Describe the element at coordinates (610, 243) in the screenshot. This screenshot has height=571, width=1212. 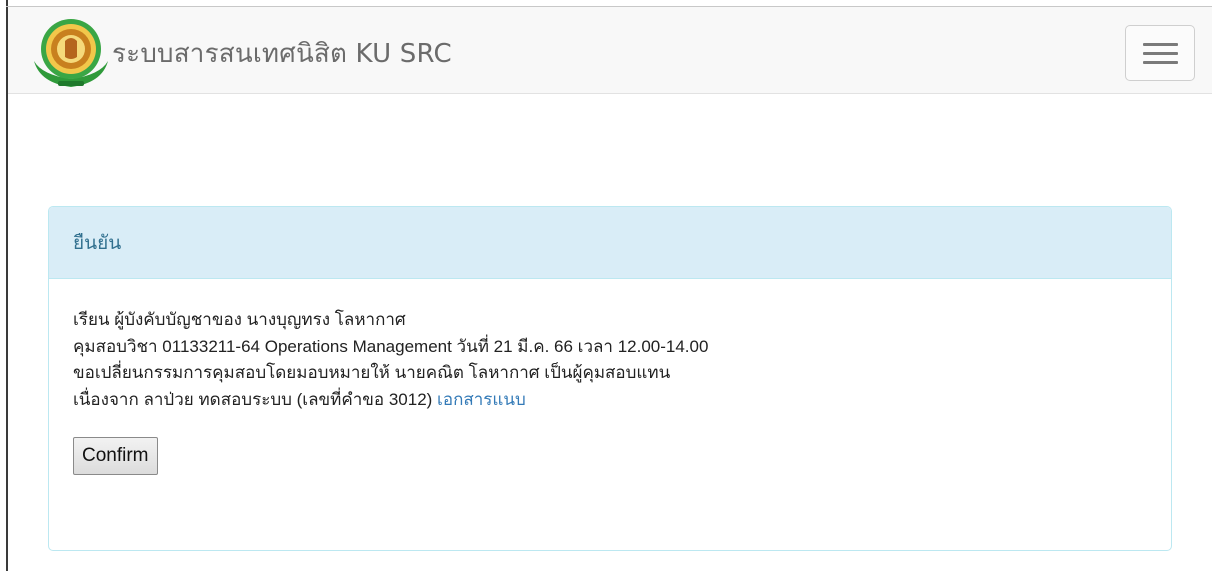
I see `panel-heading: ยืนยัน` at that location.